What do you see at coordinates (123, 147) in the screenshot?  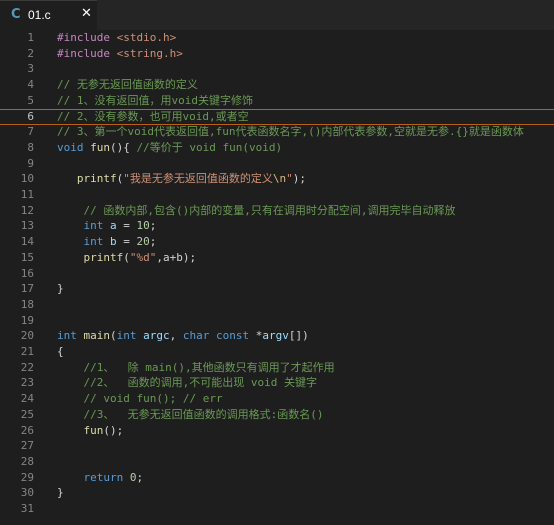 I see `code-token: (){` at bounding box center [123, 147].